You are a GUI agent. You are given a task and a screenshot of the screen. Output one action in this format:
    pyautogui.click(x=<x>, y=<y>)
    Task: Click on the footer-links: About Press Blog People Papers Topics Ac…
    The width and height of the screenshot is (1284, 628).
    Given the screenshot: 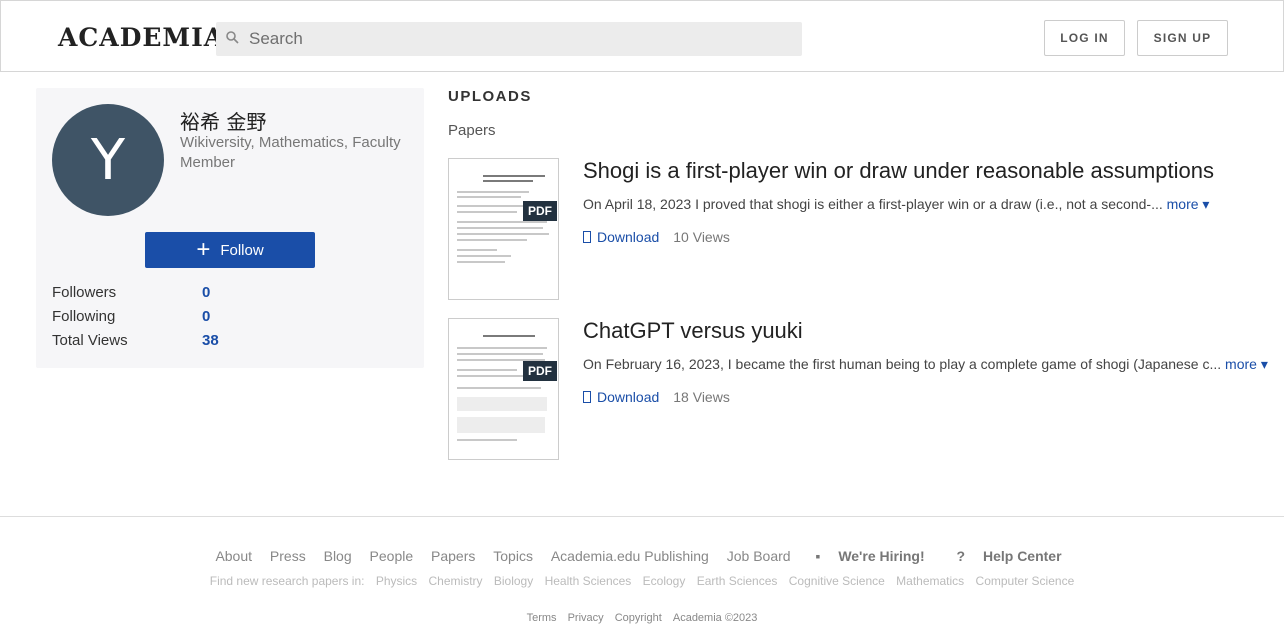 What is the action you would take?
    pyautogui.click(x=642, y=556)
    